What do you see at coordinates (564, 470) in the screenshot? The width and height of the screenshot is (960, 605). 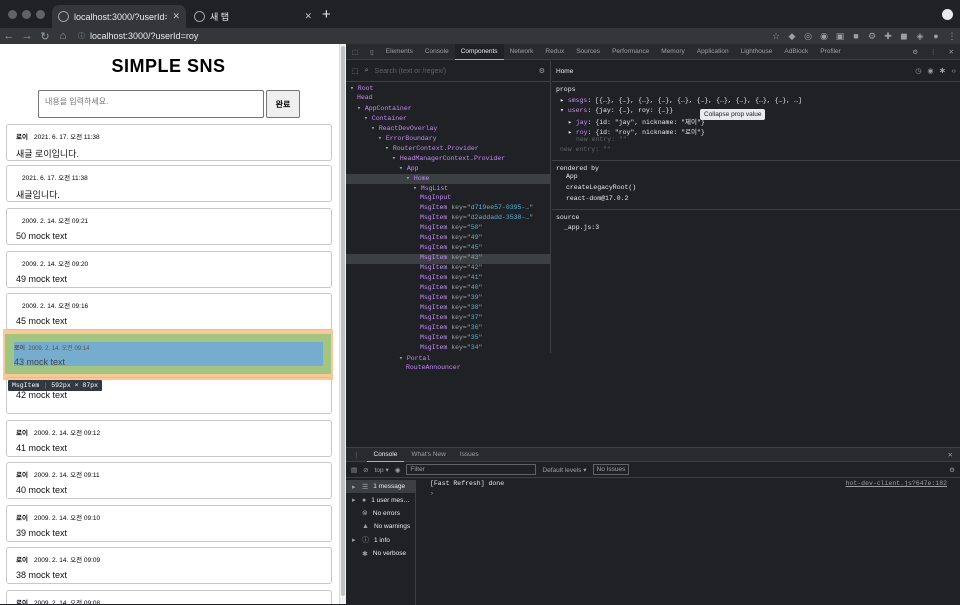 I see `log-levels-select: Default levels ▾` at bounding box center [564, 470].